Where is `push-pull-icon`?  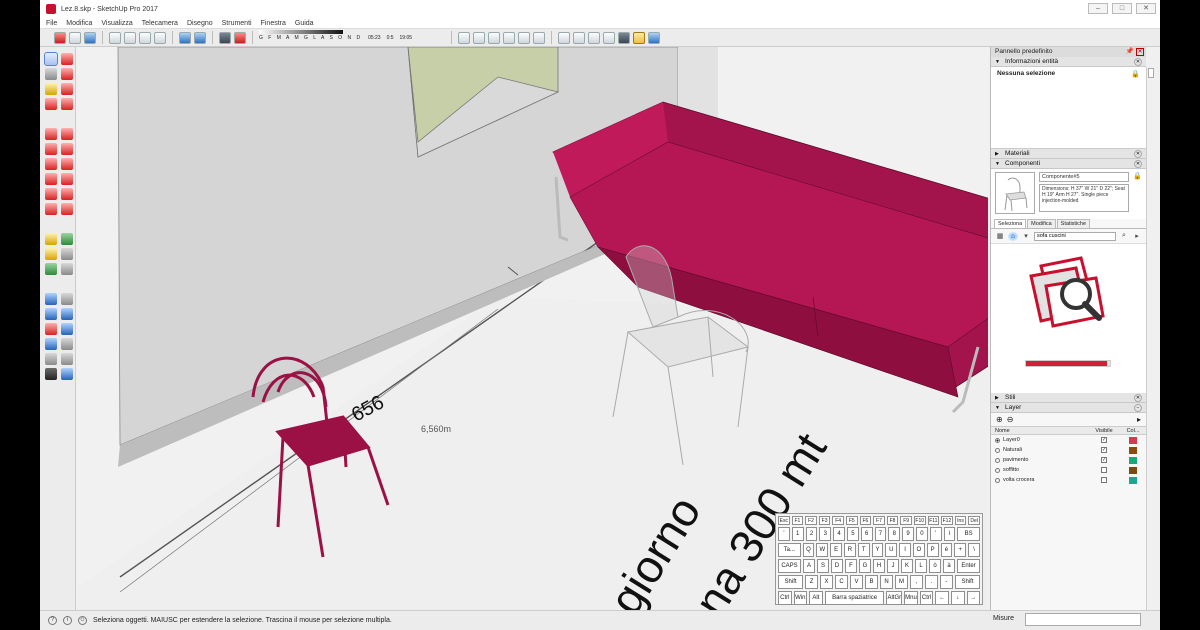
push-pull-icon is located at coordinates (51, 149).